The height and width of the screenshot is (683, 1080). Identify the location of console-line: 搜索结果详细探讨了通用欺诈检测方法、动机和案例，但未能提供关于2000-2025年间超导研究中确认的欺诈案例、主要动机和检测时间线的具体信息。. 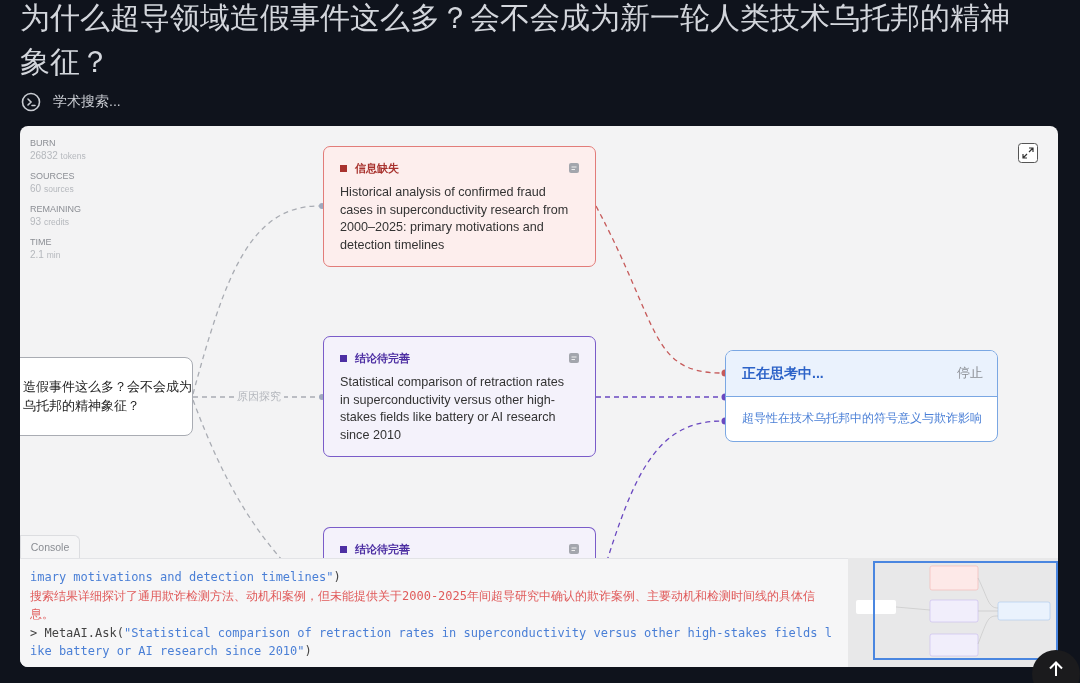
(423, 605).